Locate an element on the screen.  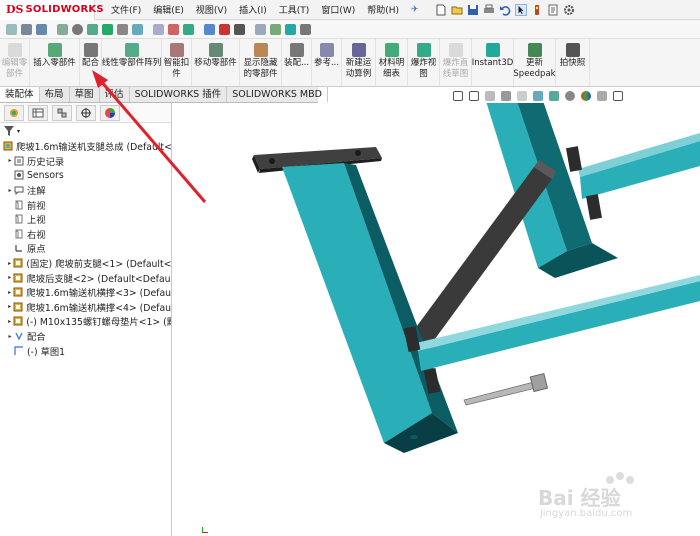
print-icon is located at coordinates (489, 10).